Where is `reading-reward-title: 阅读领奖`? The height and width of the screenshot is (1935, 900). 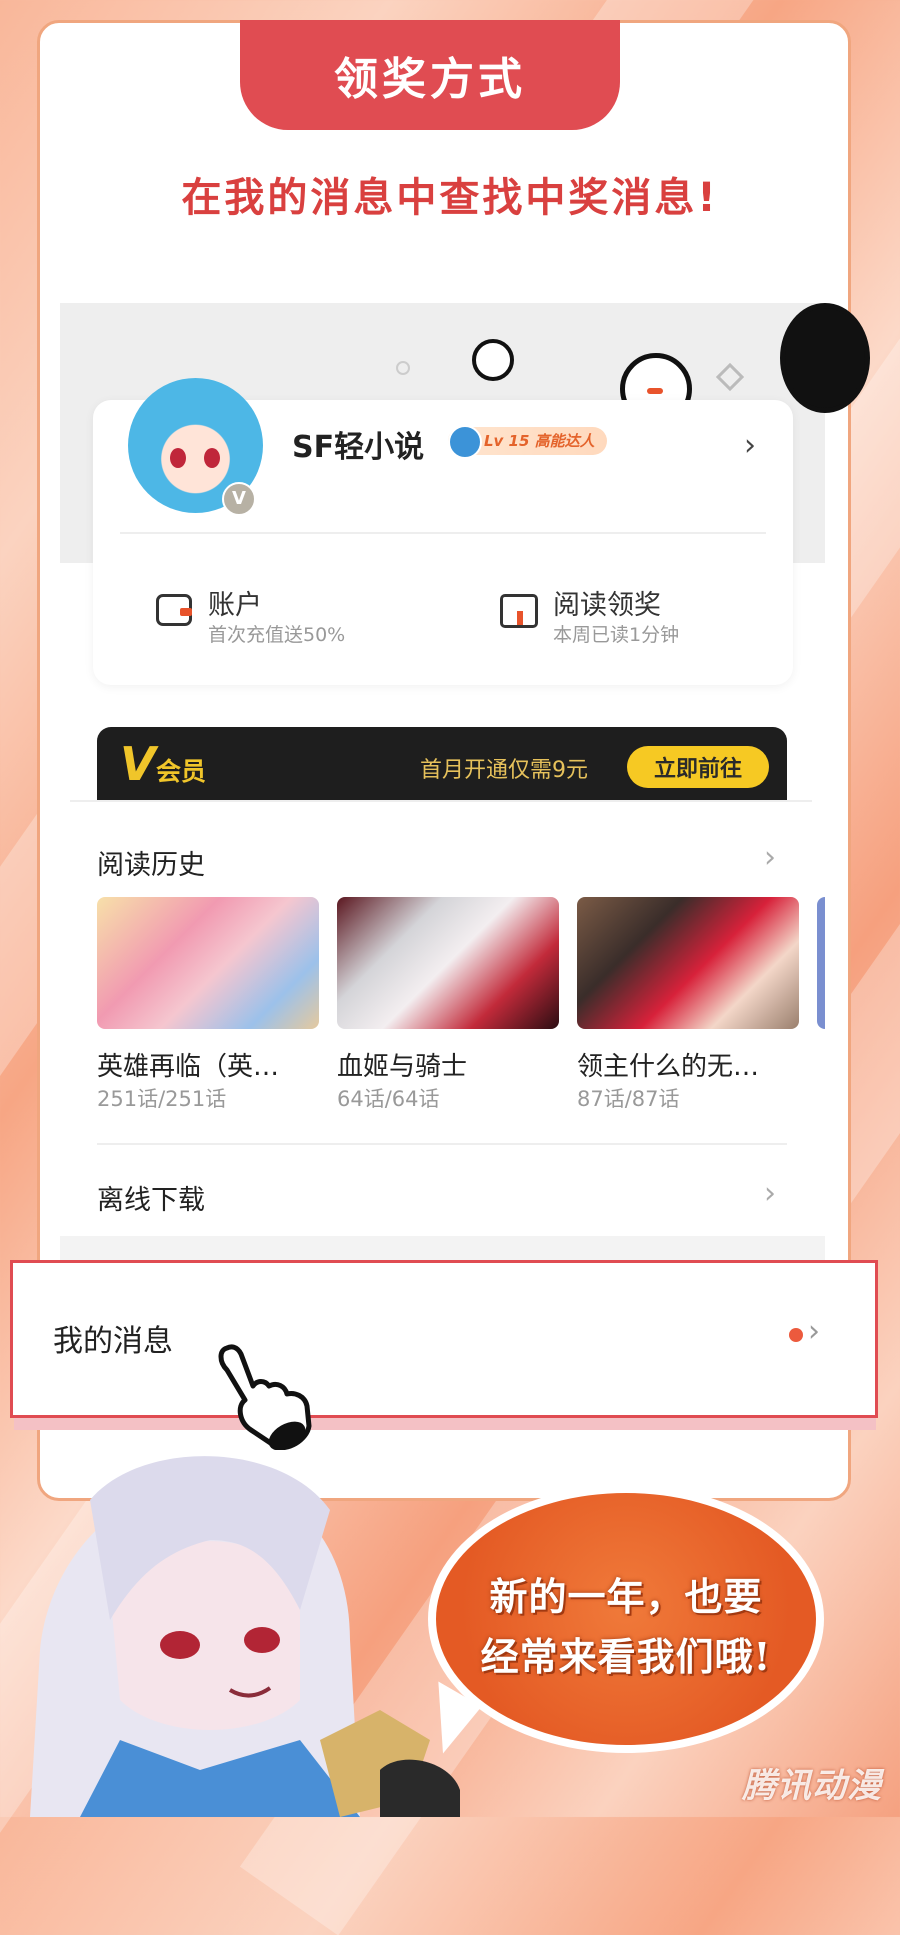 reading-reward-title: 阅读领奖 is located at coordinates (607, 605).